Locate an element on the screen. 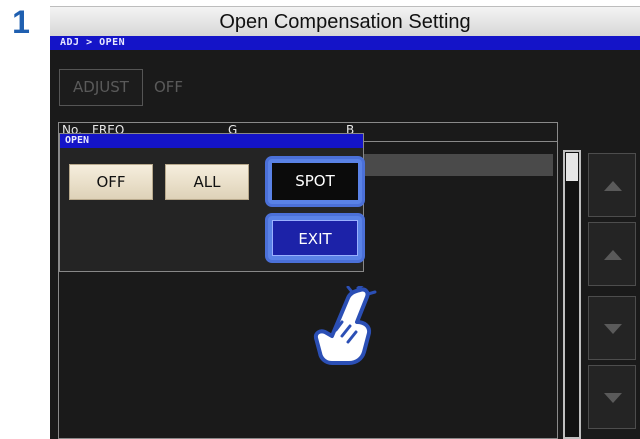 The width and height of the screenshot is (640, 439). page-up-button is located at coordinates (612, 185).